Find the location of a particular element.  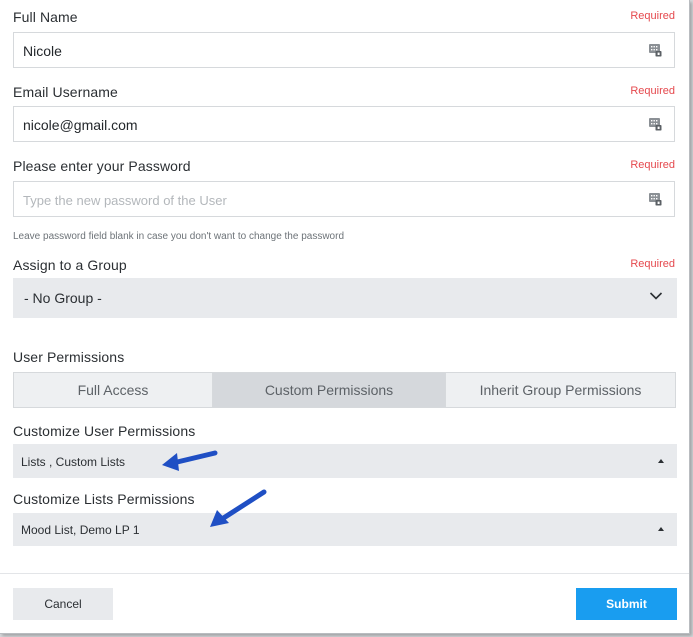

custom-permissions-option: Custom Permissions is located at coordinates (328, 390).